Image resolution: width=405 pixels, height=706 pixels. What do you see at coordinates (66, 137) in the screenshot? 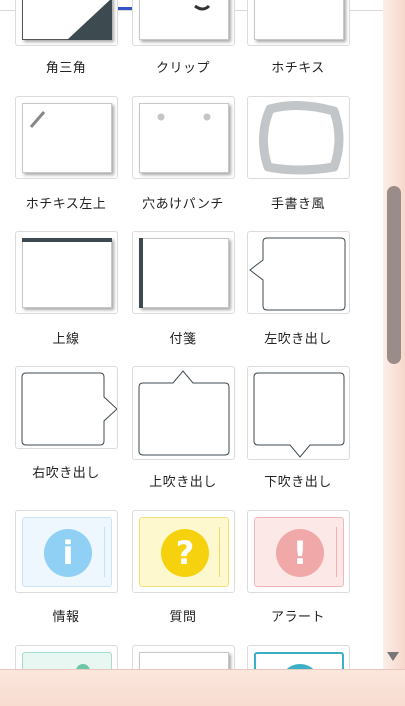
I see `style-tile-staple-top-left` at bounding box center [66, 137].